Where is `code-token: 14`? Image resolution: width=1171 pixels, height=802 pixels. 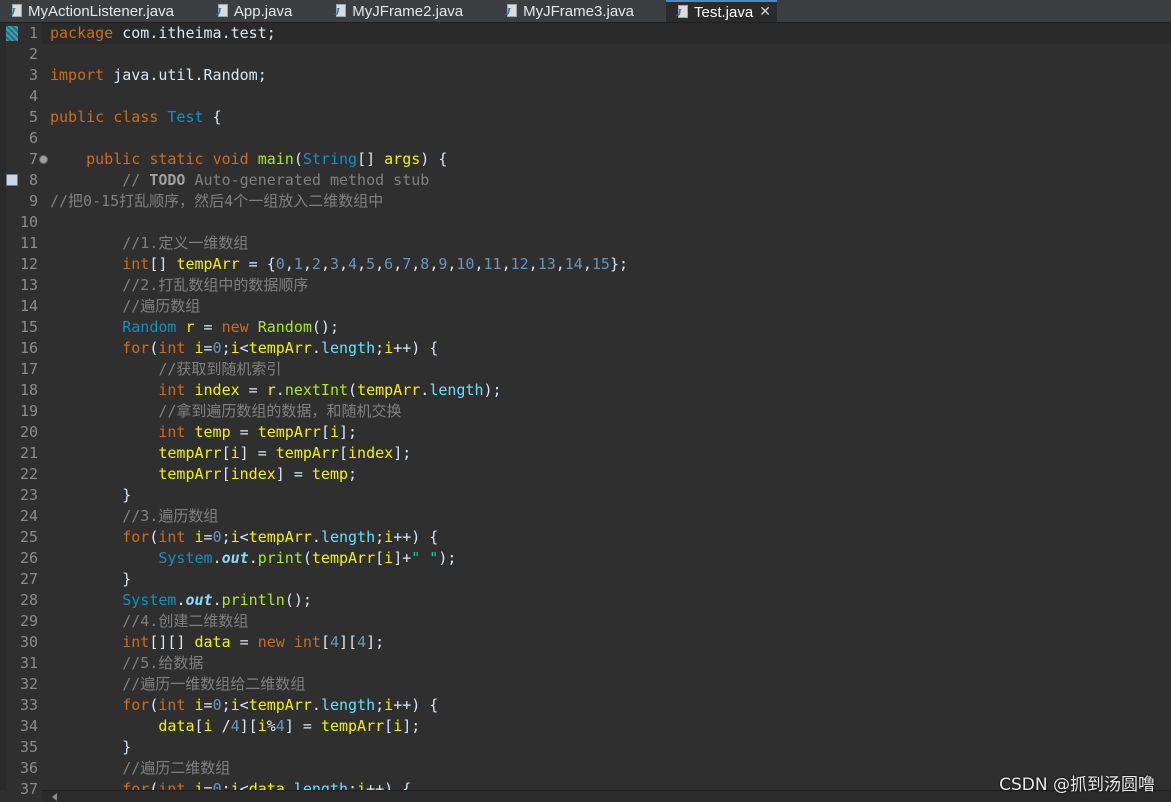
code-token: 14 is located at coordinates (573, 264).